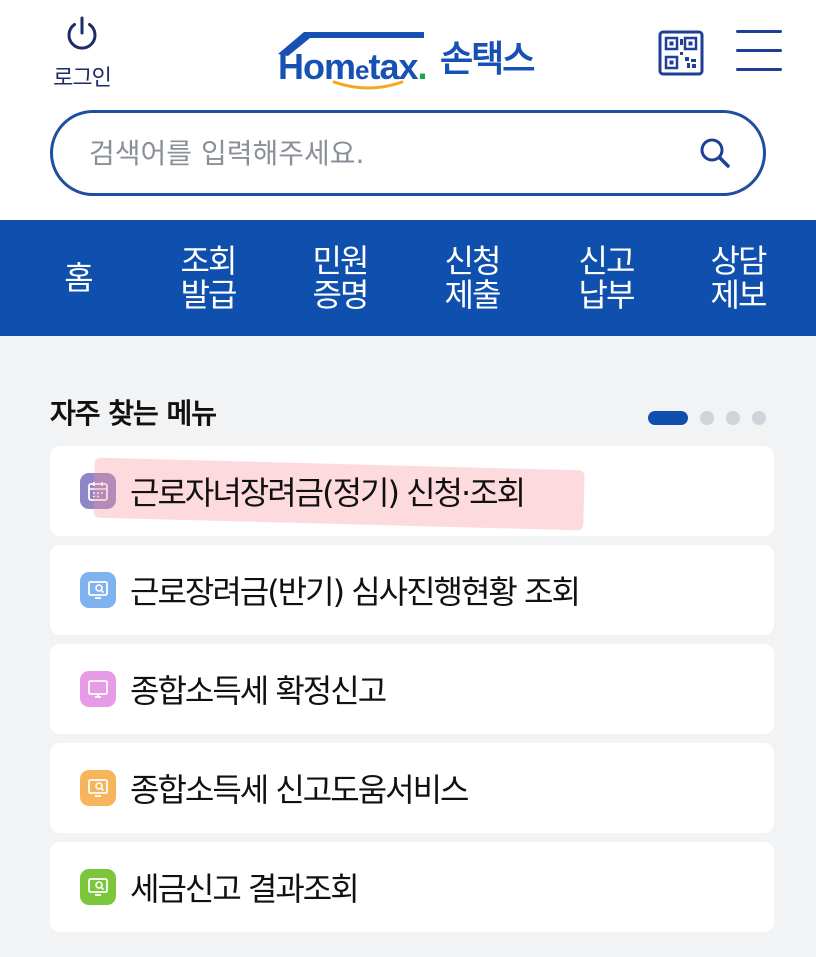 This screenshot has height=957, width=816. I want to click on menu-item-label: 근로장려금(반기) 심사진행현황 조회, so click(355, 592).